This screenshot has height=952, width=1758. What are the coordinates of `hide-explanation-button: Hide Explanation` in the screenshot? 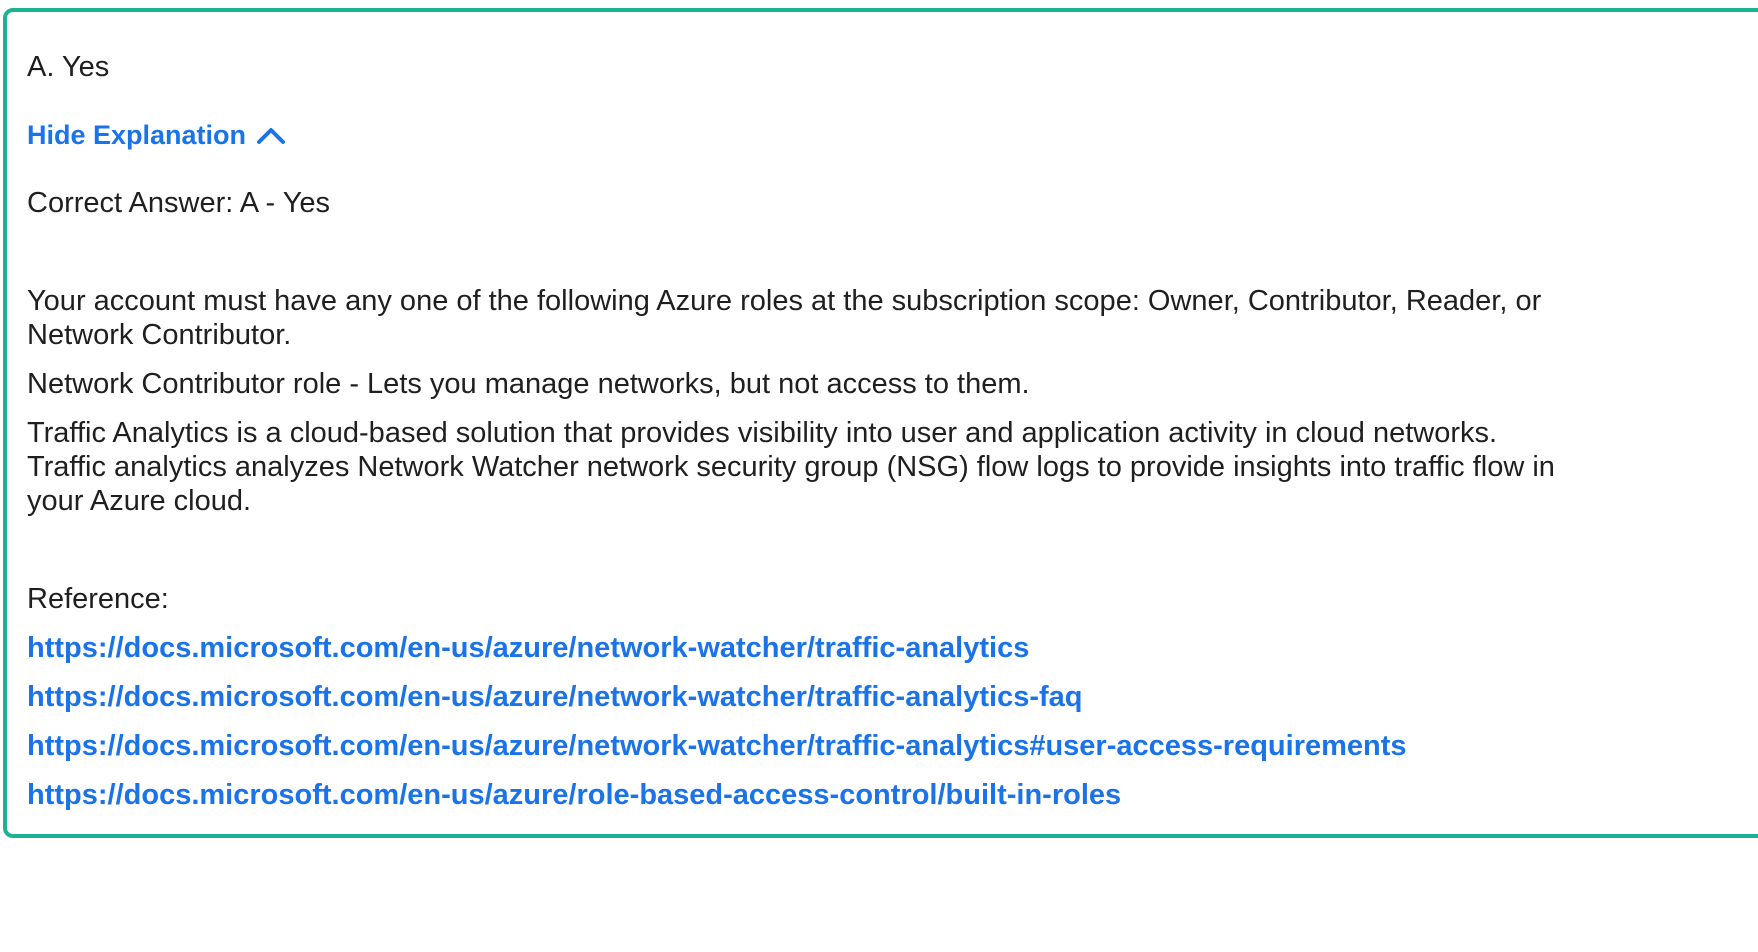 It's located at (156, 135).